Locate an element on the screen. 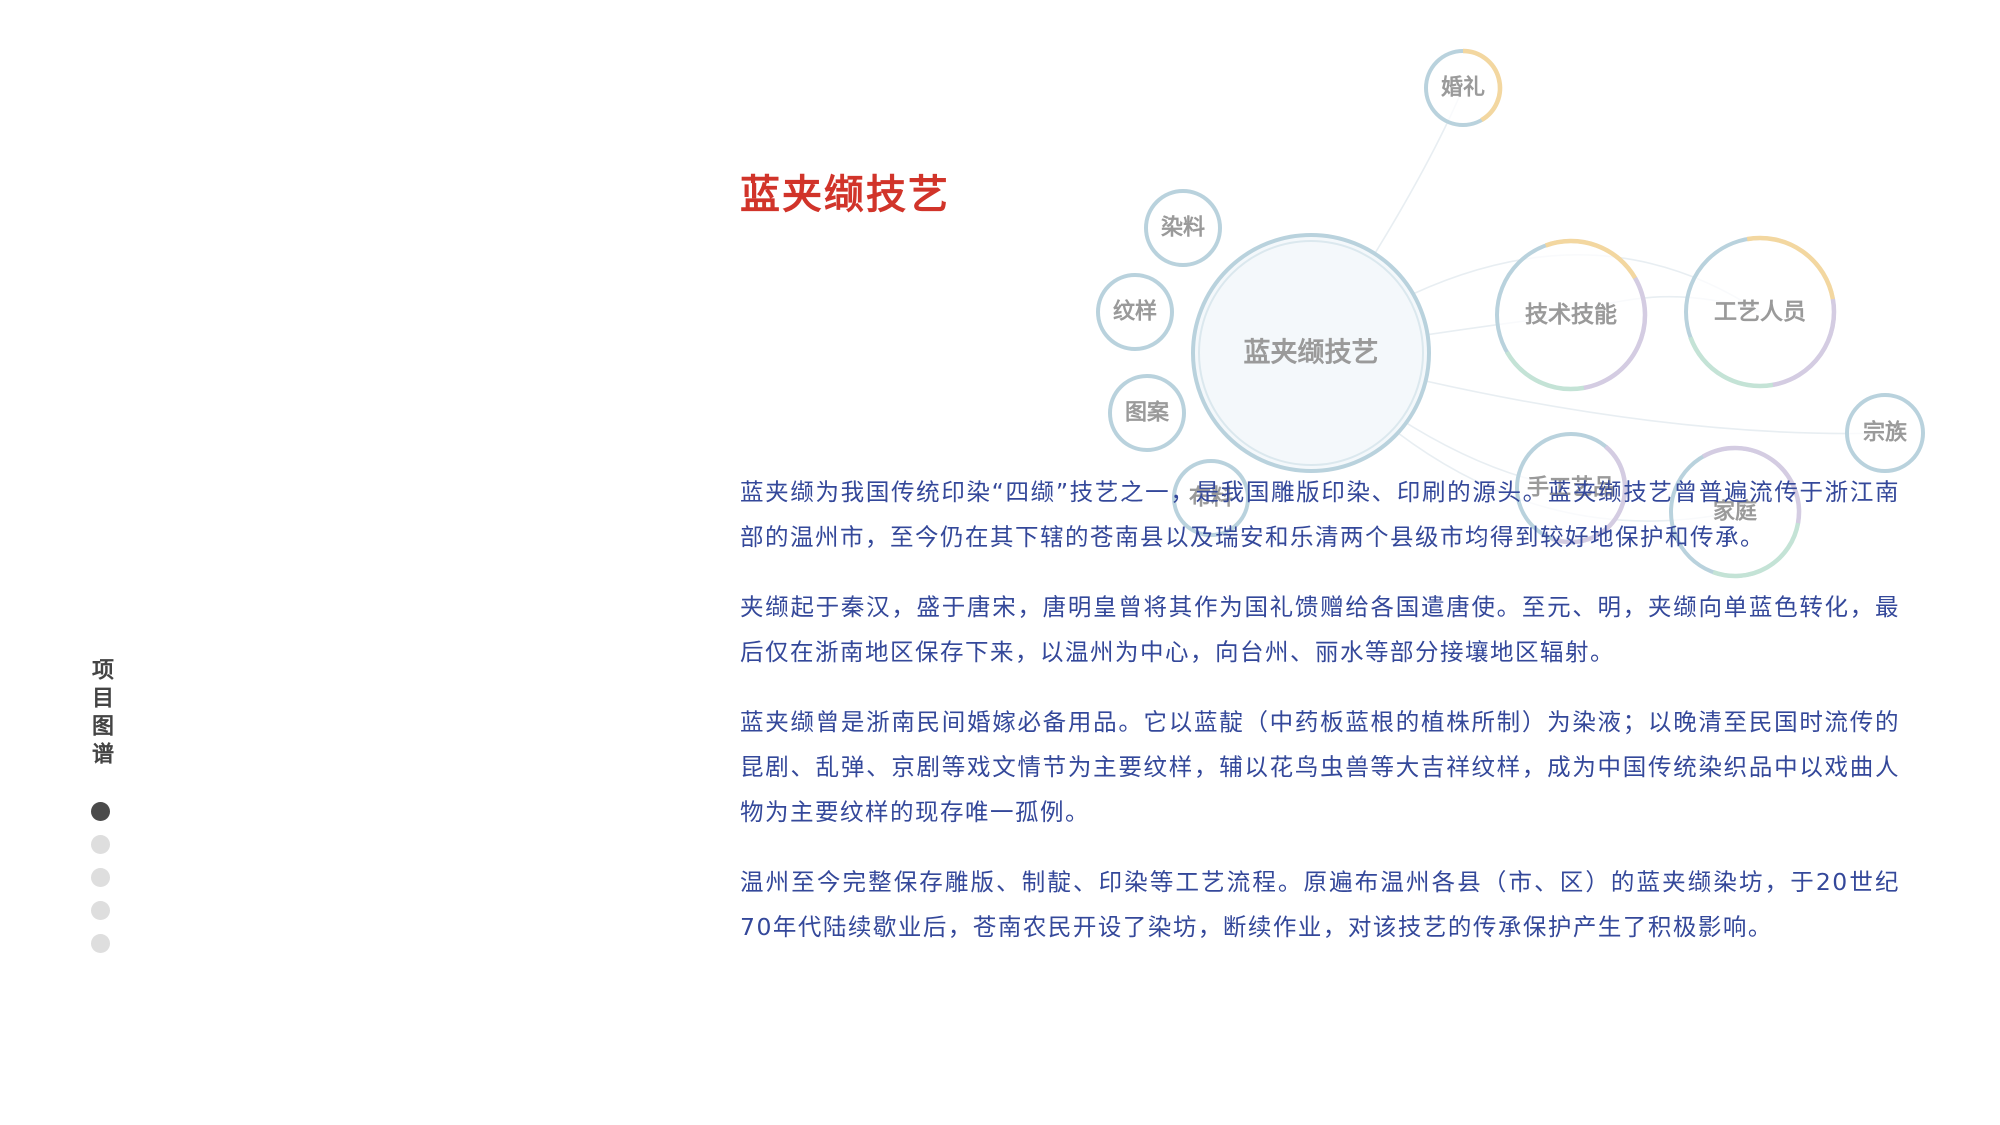  graph-node-label: 纹样 is located at coordinates (1135, 312).